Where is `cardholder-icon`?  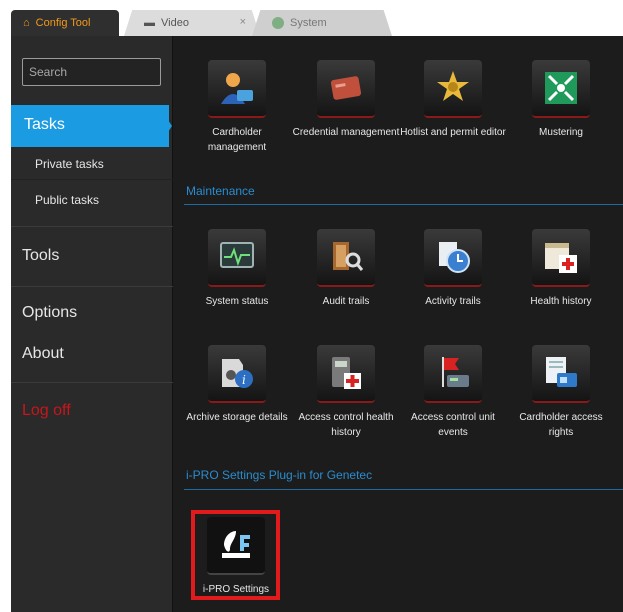
cardholder-icon is located at coordinates (237, 89).